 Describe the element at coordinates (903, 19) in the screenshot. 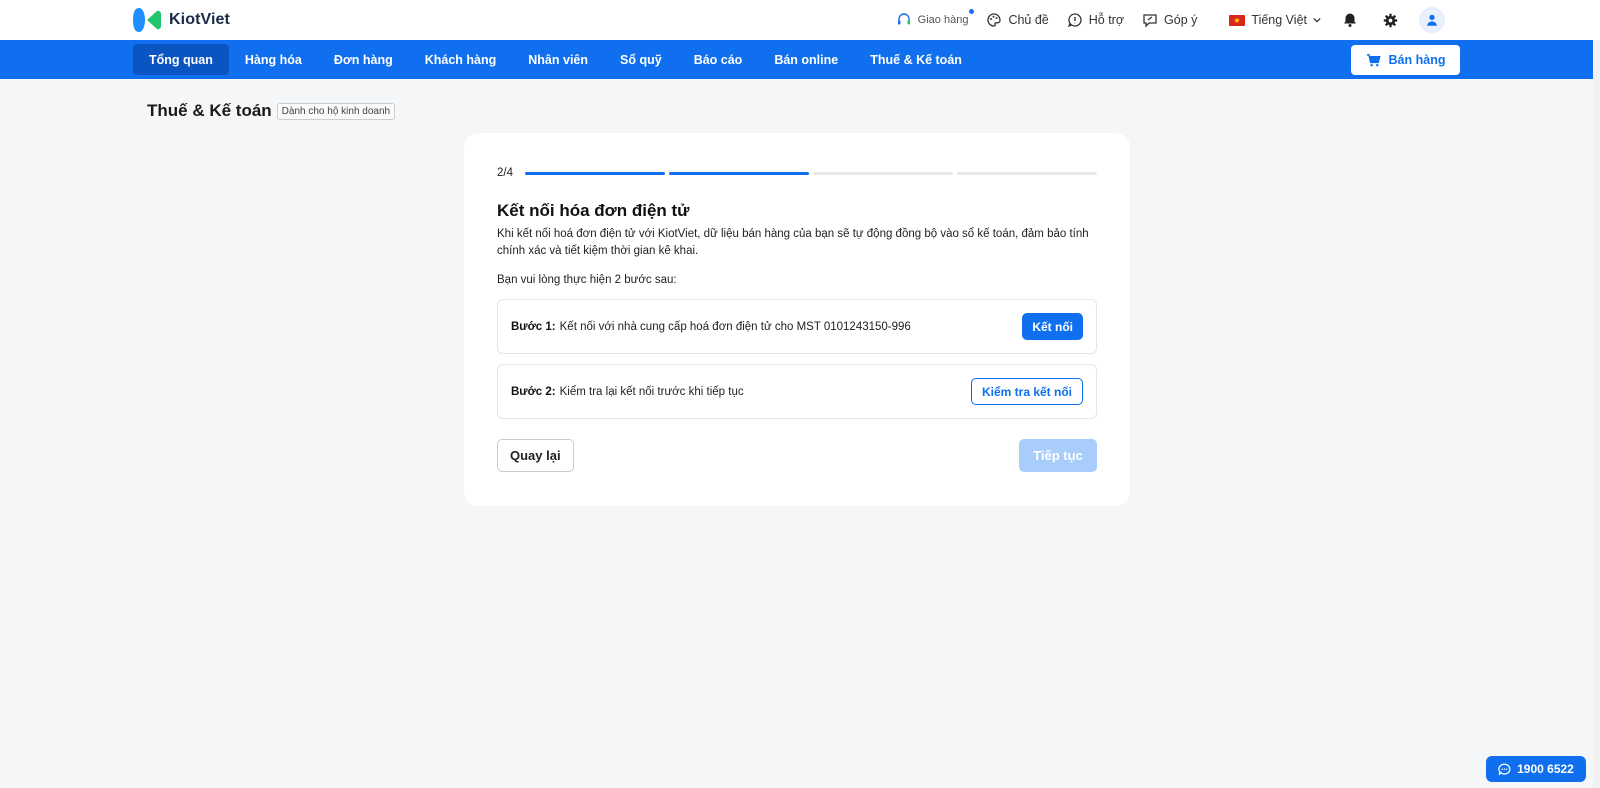

I see `headset-icon` at that location.